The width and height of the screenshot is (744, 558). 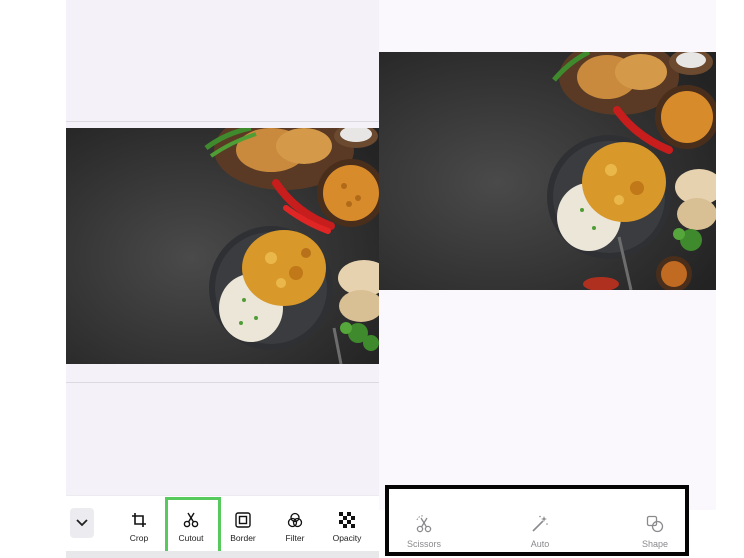 I want to click on cutout-mode-toolbar: Scissors Auto Shape, so click(x=537, y=520).